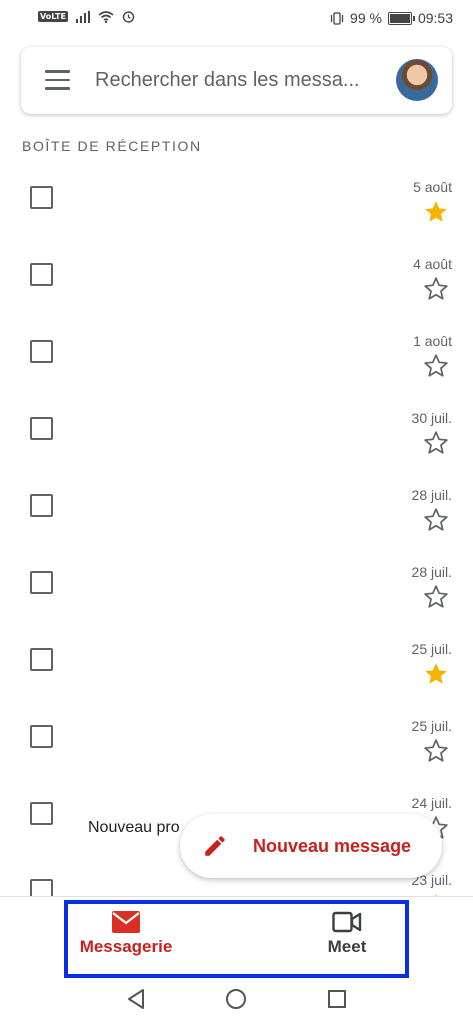 The width and height of the screenshot is (473, 1024). I want to click on compose-button: Nouveau message, so click(311, 846).